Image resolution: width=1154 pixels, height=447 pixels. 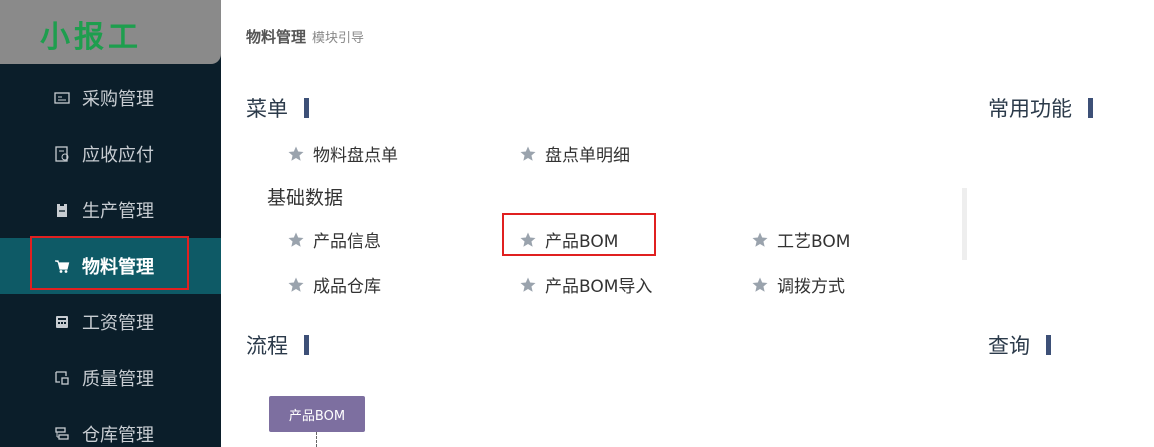 What do you see at coordinates (599, 287) in the screenshot?
I see `menu-item-label: 产品BOM导入` at bounding box center [599, 287].